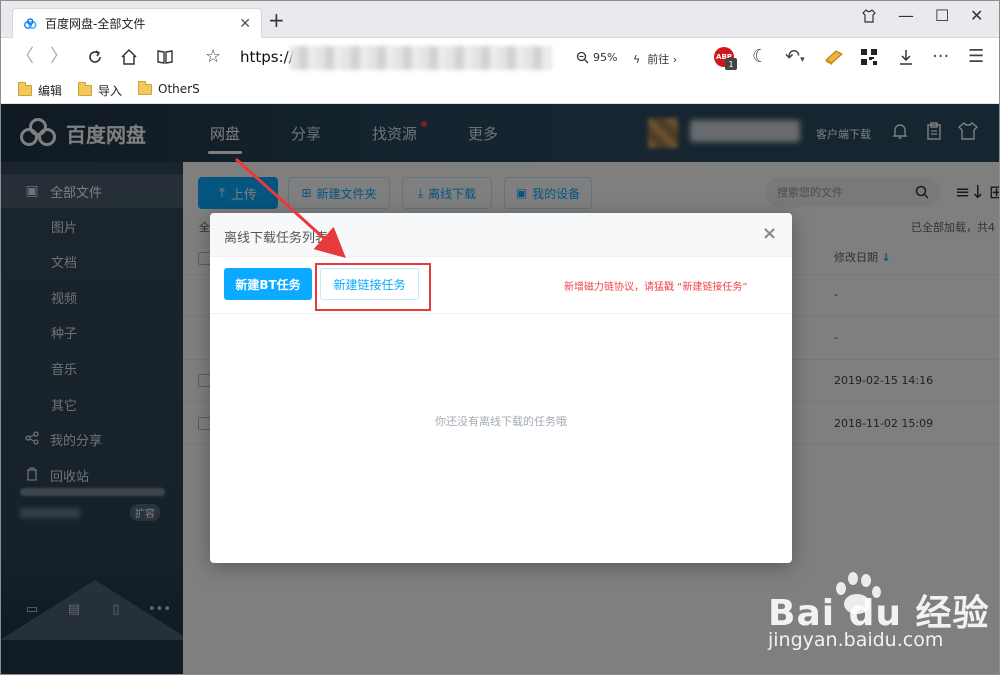 The height and width of the screenshot is (675, 1000). I want to click on night-mode-moon-icon: ☾, so click(760, 57).